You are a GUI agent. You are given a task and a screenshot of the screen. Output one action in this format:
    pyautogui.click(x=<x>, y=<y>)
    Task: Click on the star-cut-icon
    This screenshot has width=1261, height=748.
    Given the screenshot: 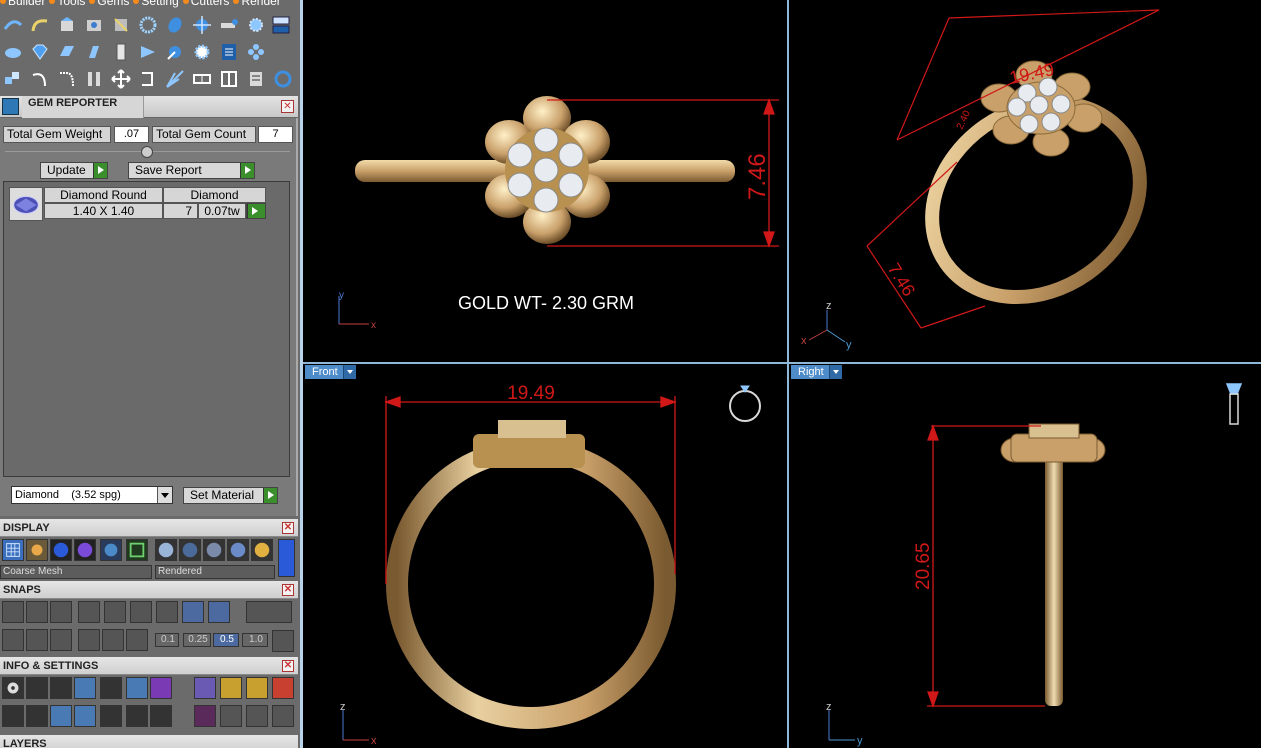 What is the action you would take?
    pyautogui.click(x=202, y=52)
    